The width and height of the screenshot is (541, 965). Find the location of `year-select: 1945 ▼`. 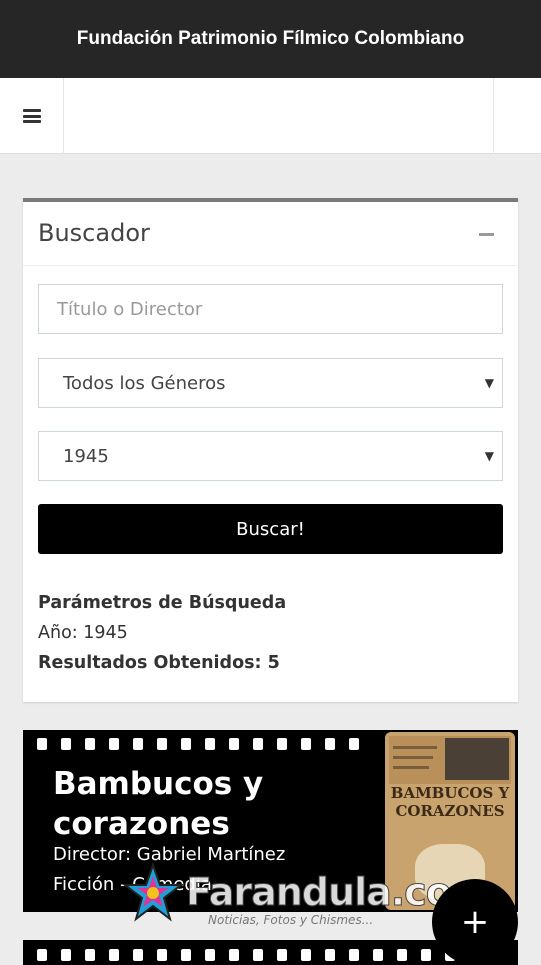

year-select: 1945 ▼ is located at coordinates (270, 456).